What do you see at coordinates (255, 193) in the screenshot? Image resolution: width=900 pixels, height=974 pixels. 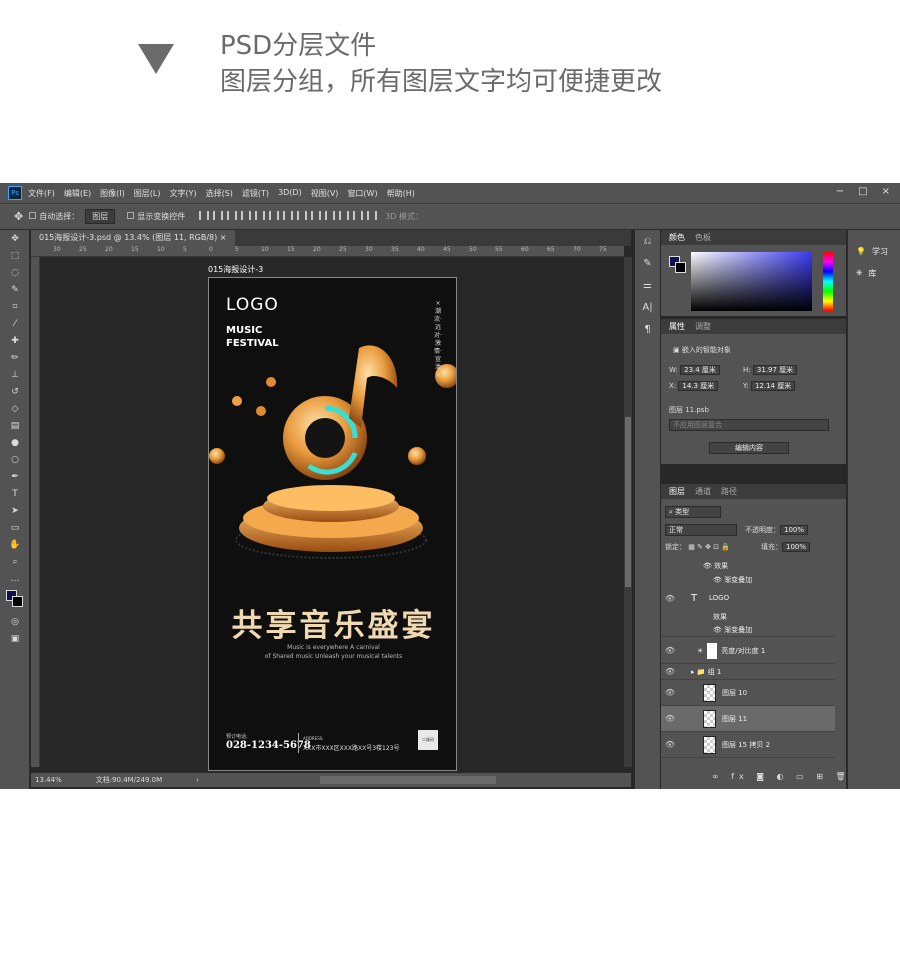 I see `menu-filter: 滤镜(T)` at bounding box center [255, 193].